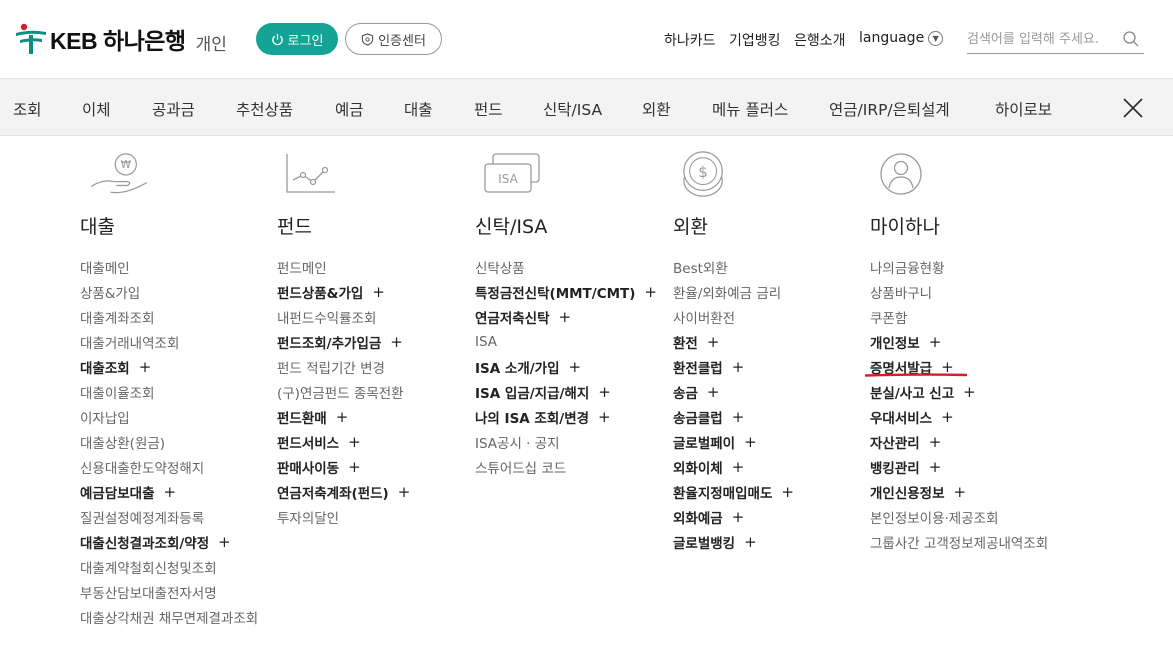  Describe the element at coordinates (142, 517) in the screenshot. I see `menu-item: 질권설정예정계좌등록` at that location.